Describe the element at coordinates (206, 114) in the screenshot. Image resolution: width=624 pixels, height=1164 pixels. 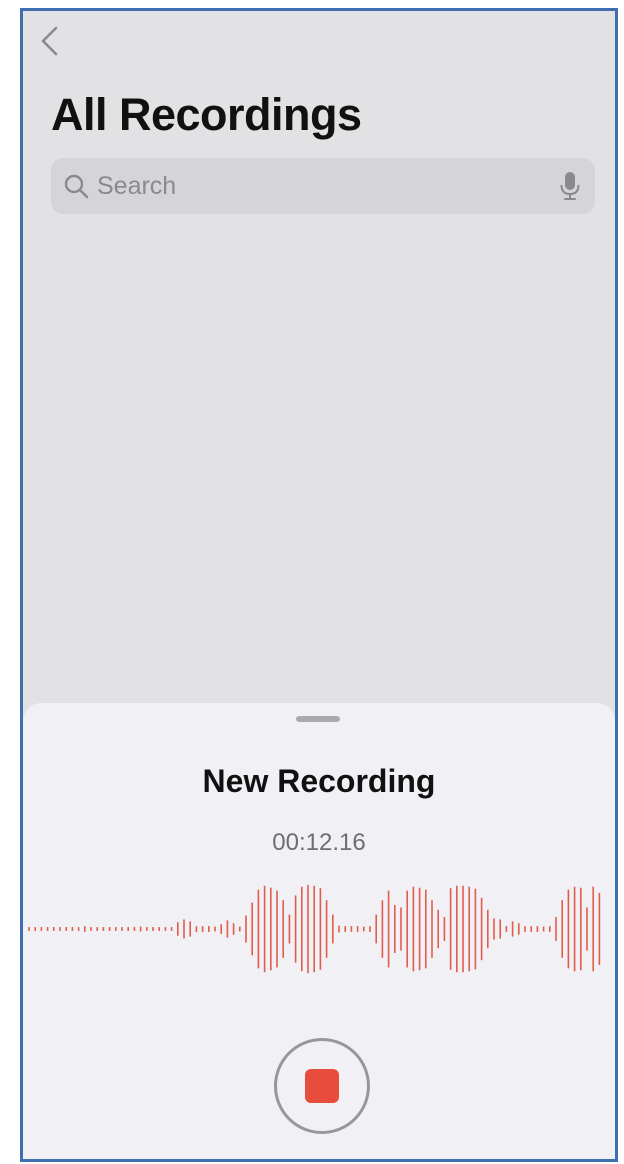
I see `page-title: All Recordings` at that location.